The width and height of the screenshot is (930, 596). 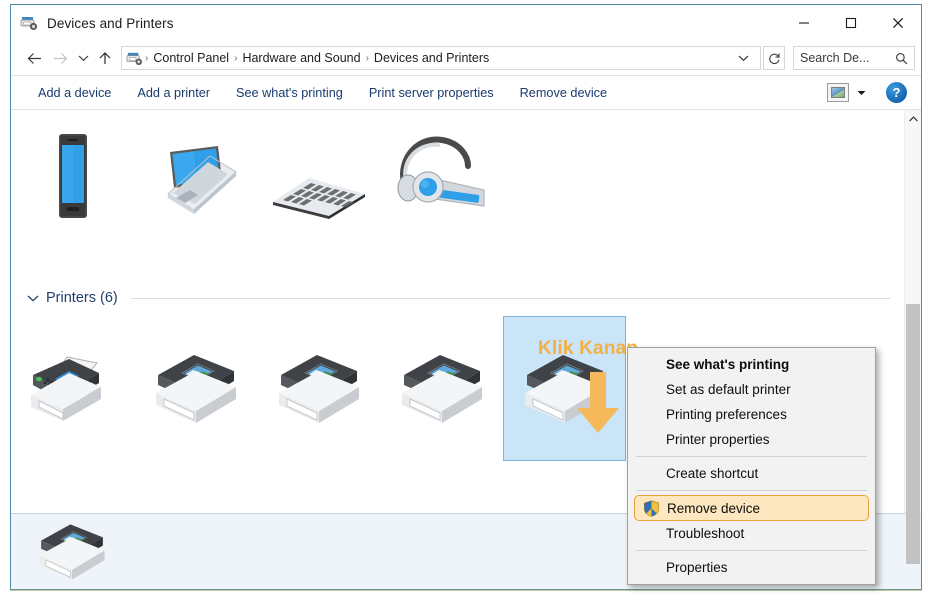 I want to click on context-menu-item-properties: Properties, so click(x=751, y=567).